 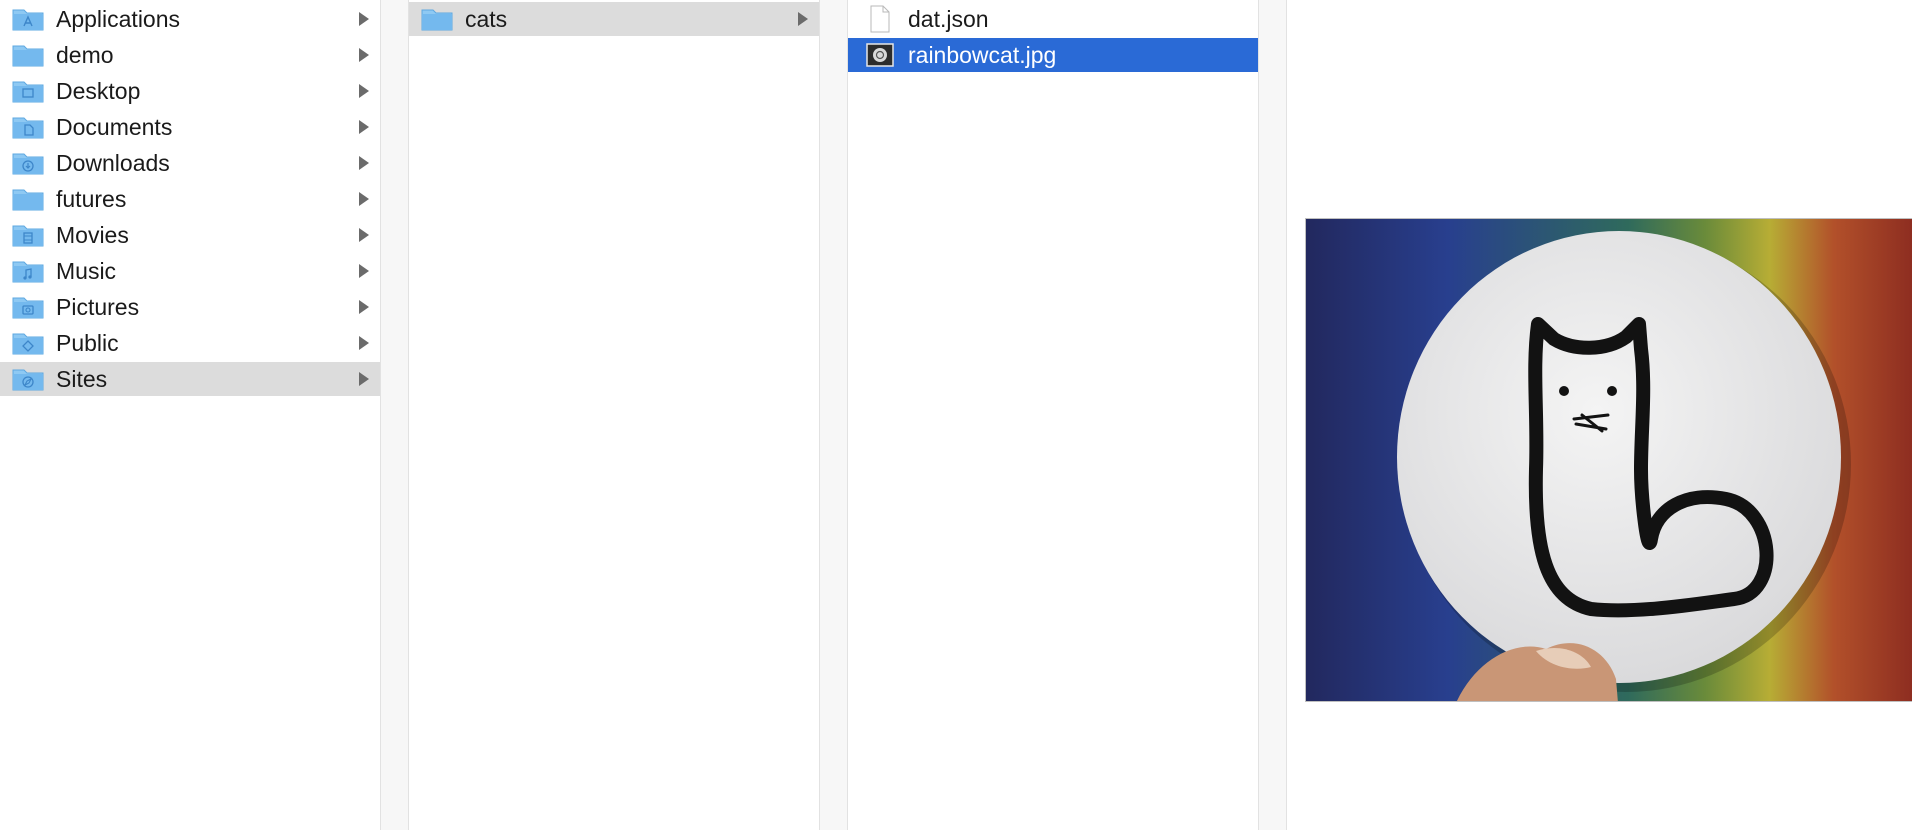 What do you see at coordinates (880, 55) in the screenshot?
I see `image-file-icon` at bounding box center [880, 55].